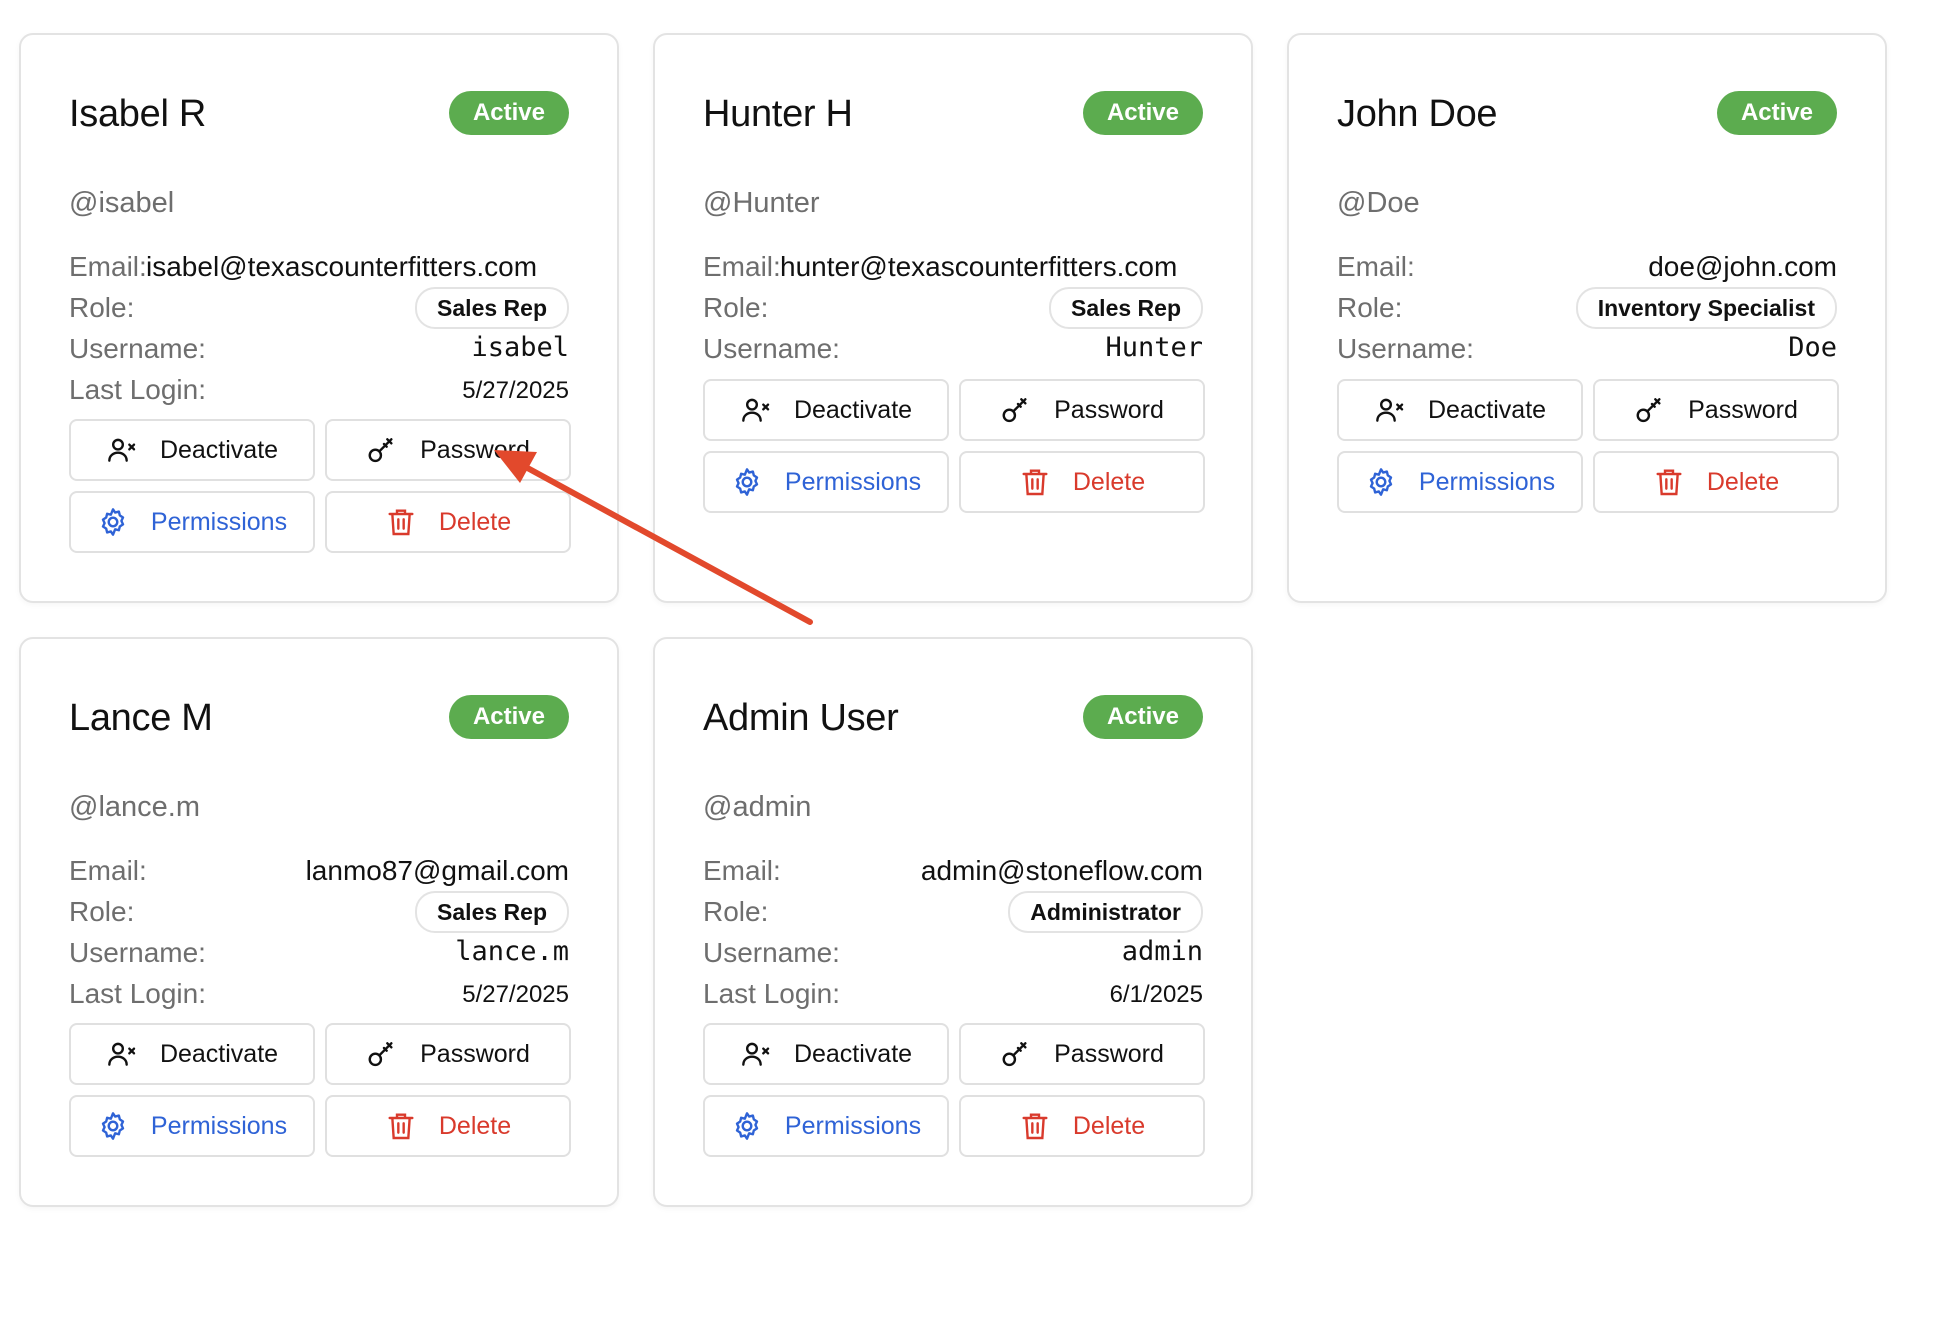  What do you see at coordinates (319, 716) in the screenshot?
I see `card-header: Lance M Active` at bounding box center [319, 716].